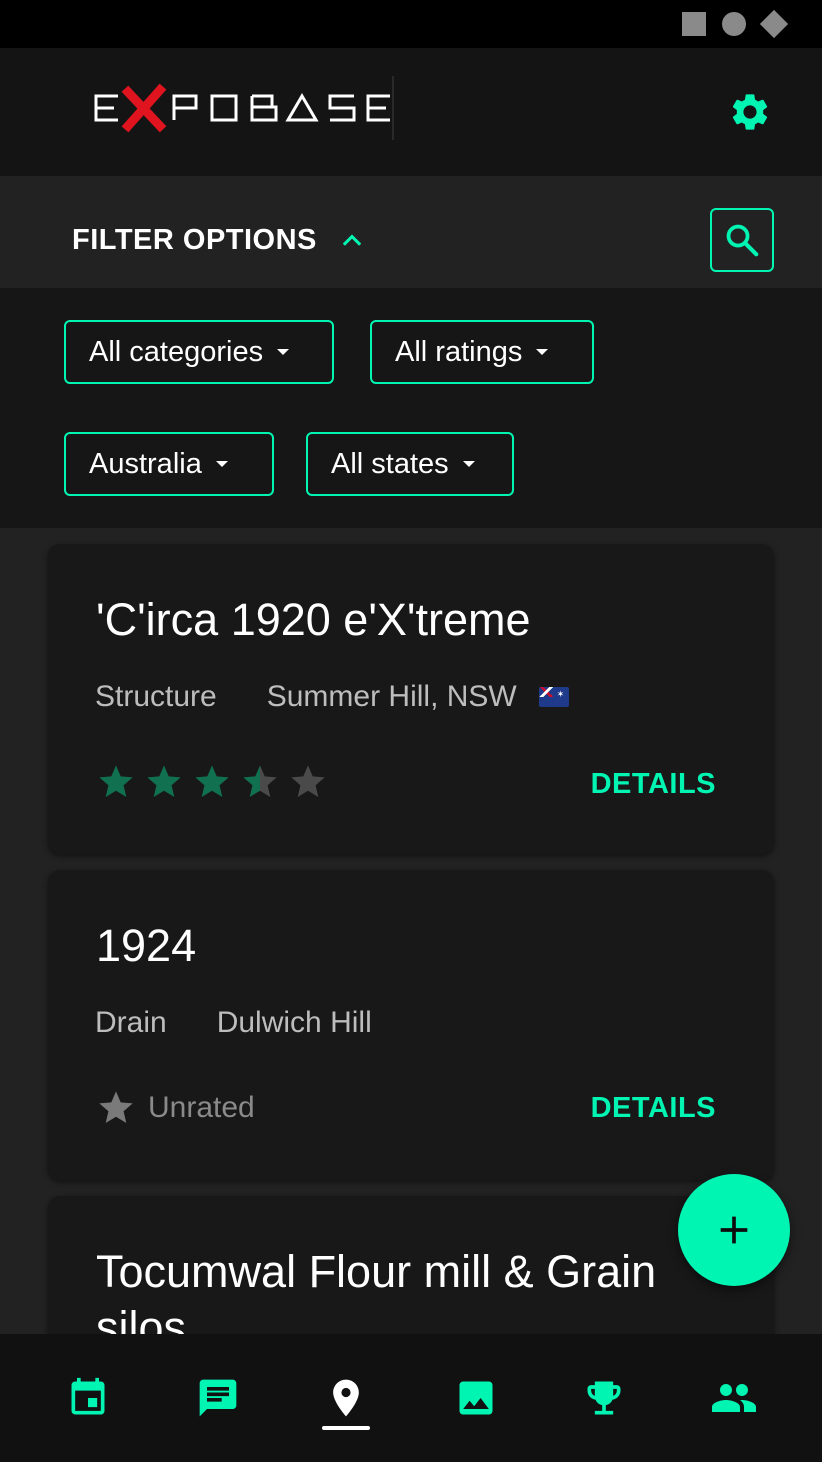 The height and width of the screenshot is (1462, 822). What do you see at coordinates (411, 1398) in the screenshot?
I see `bottom-navigation` at bounding box center [411, 1398].